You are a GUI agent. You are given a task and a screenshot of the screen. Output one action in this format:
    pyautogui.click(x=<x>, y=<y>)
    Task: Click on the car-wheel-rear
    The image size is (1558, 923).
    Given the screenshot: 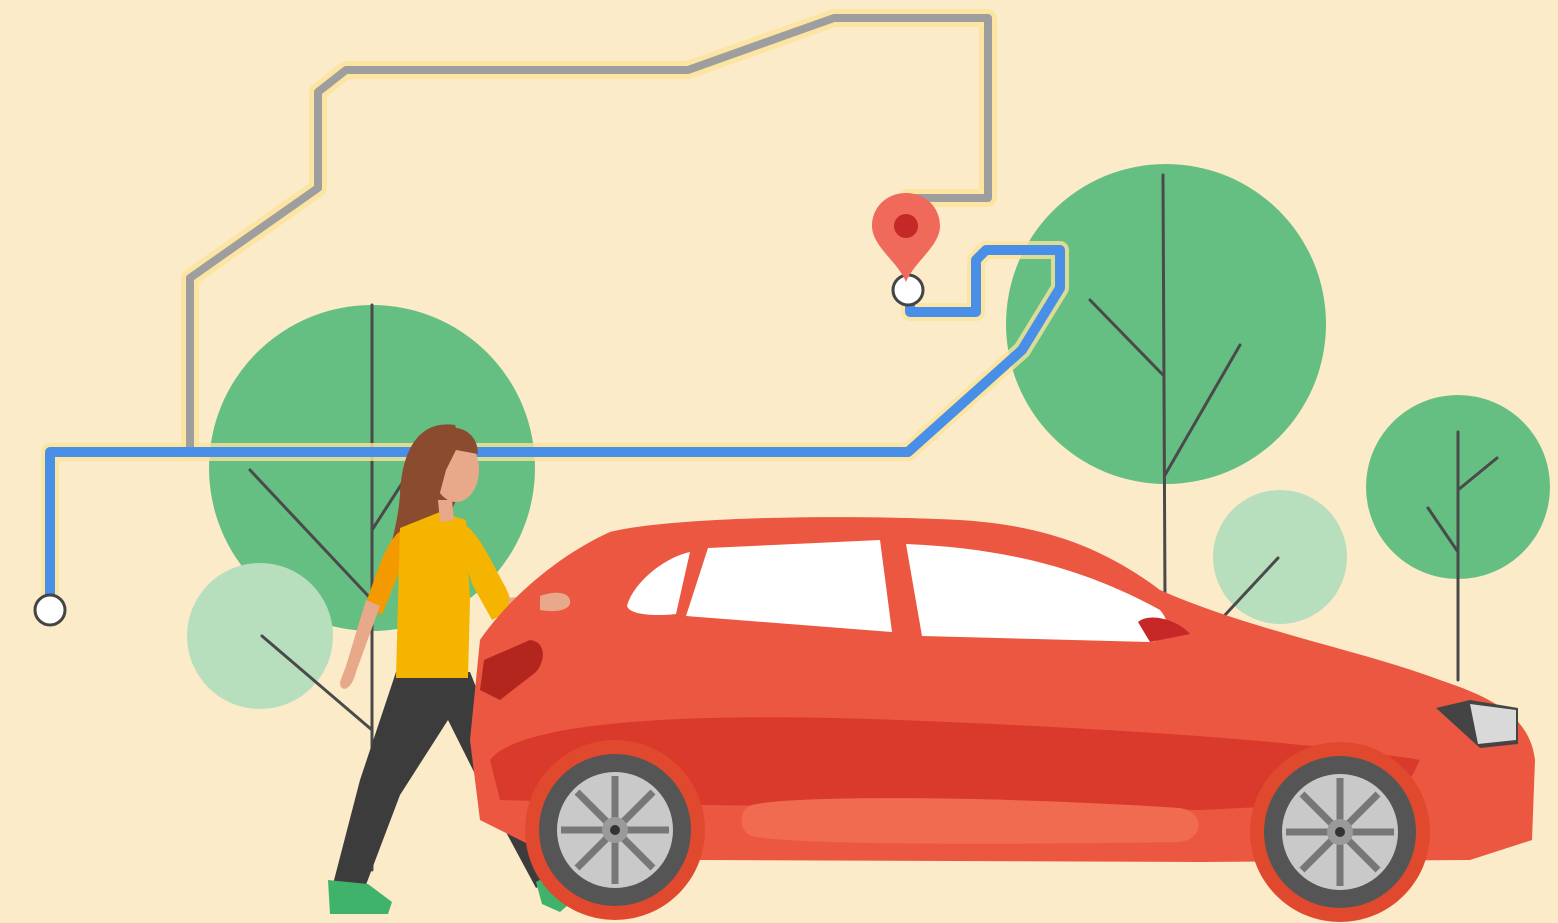 What is the action you would take?
    pyautogui.click(x=615, y=830)
    